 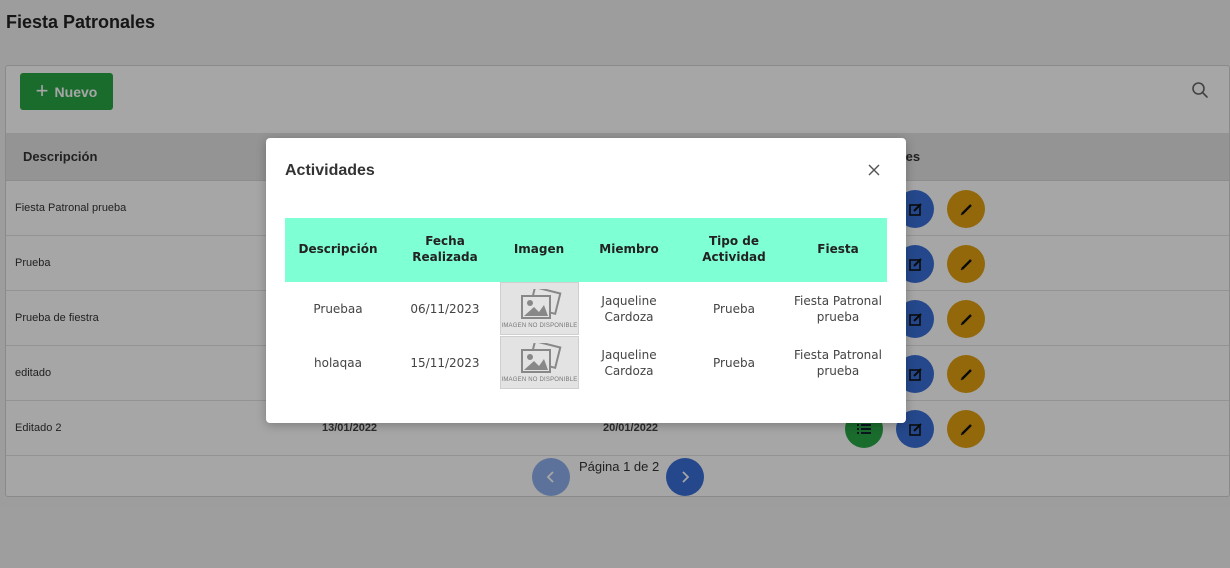 I want to click on close-icon, so click(x=874, y=170).